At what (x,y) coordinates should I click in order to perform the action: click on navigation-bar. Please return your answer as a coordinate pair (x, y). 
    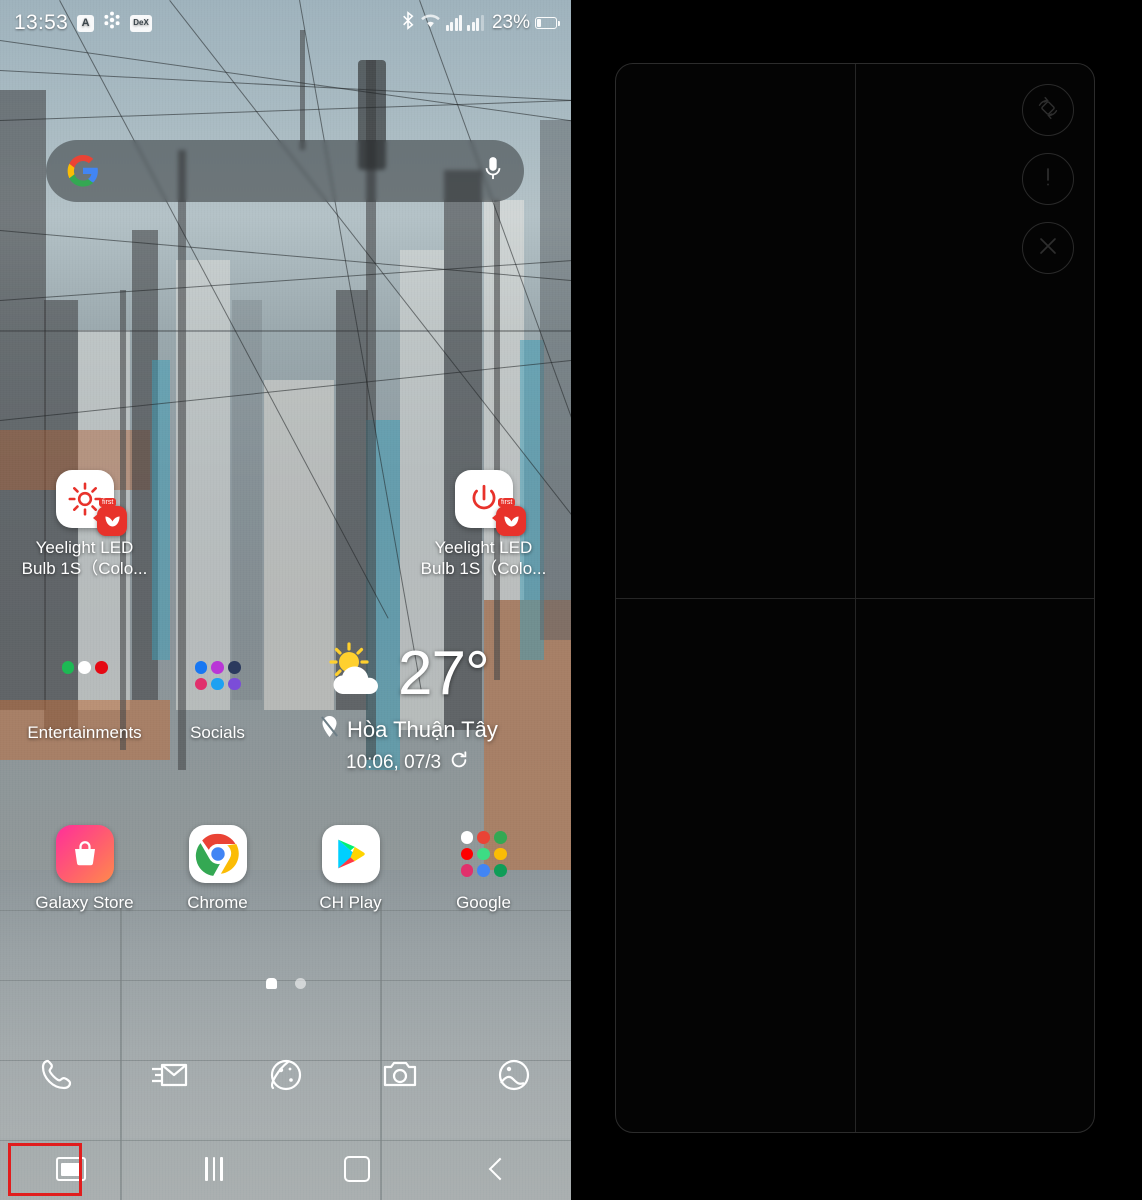
    Looking at the image, I should click on (285, 1169).